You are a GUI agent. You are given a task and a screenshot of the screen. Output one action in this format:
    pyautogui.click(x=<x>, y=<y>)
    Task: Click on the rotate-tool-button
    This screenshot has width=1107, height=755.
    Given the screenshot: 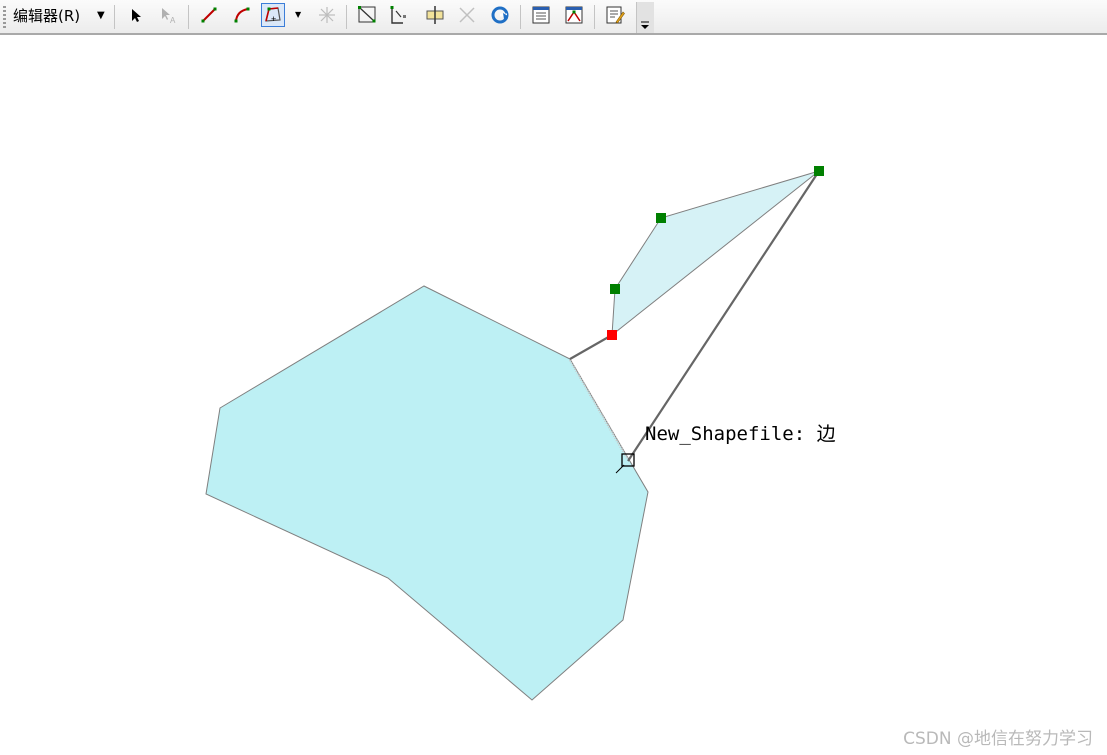 What is the action you would take?
    pyautogui.click(x=500, y=15)
    